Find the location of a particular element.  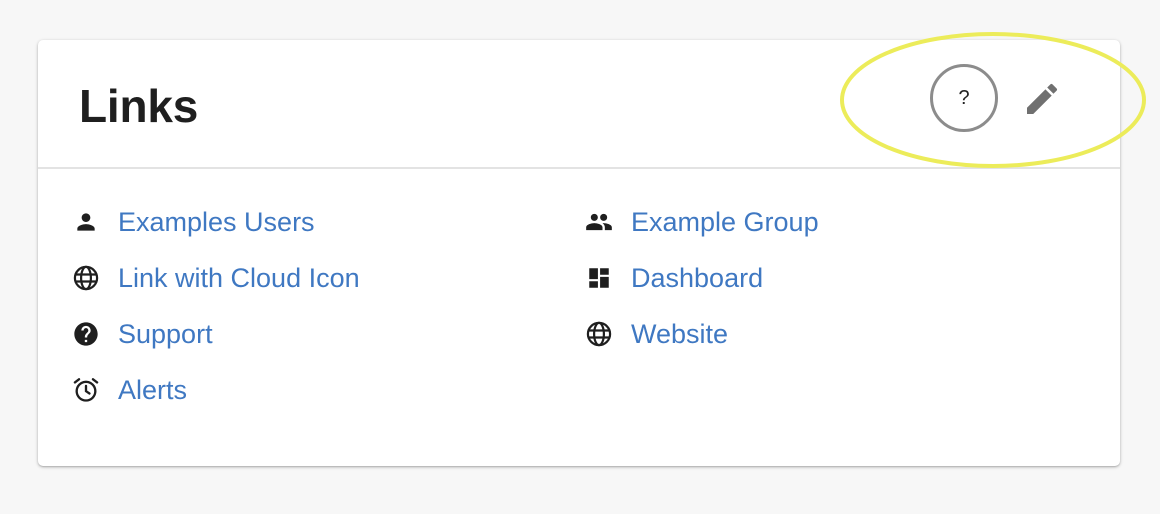

link-label: Website is located at coordinates (680, 334).